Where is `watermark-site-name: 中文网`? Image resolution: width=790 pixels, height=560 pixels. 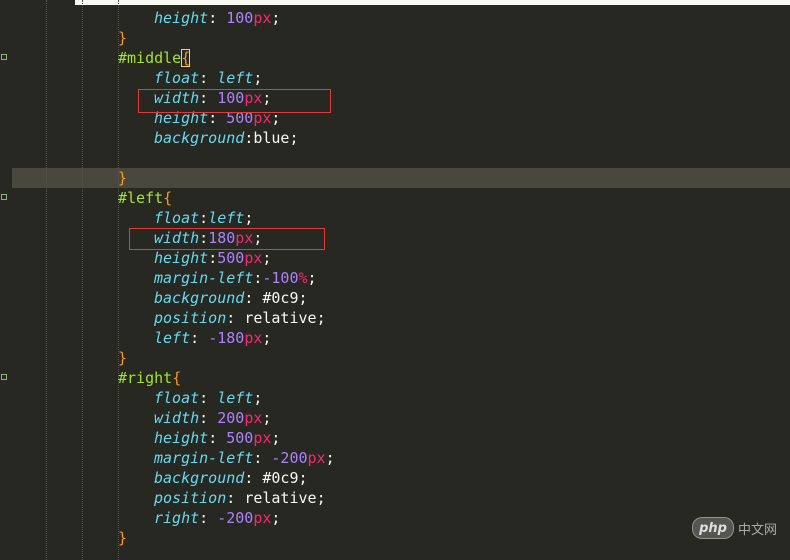
watermark-site-name: 中文网 is located at coordinates (758, 530).